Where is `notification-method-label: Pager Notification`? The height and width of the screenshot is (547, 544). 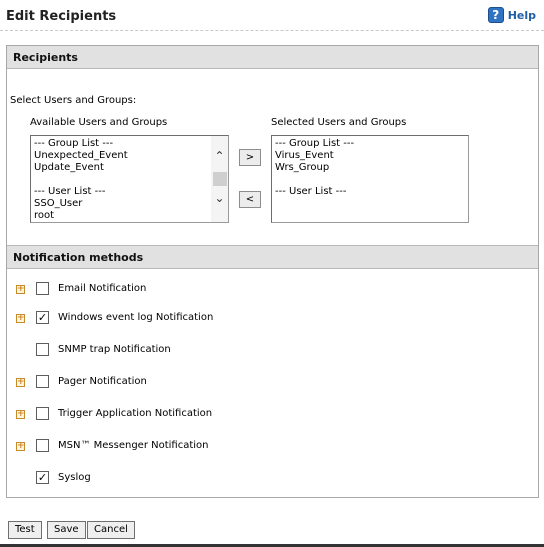 notification-method-label: Pager Notification is located at coordinates (102, 381).